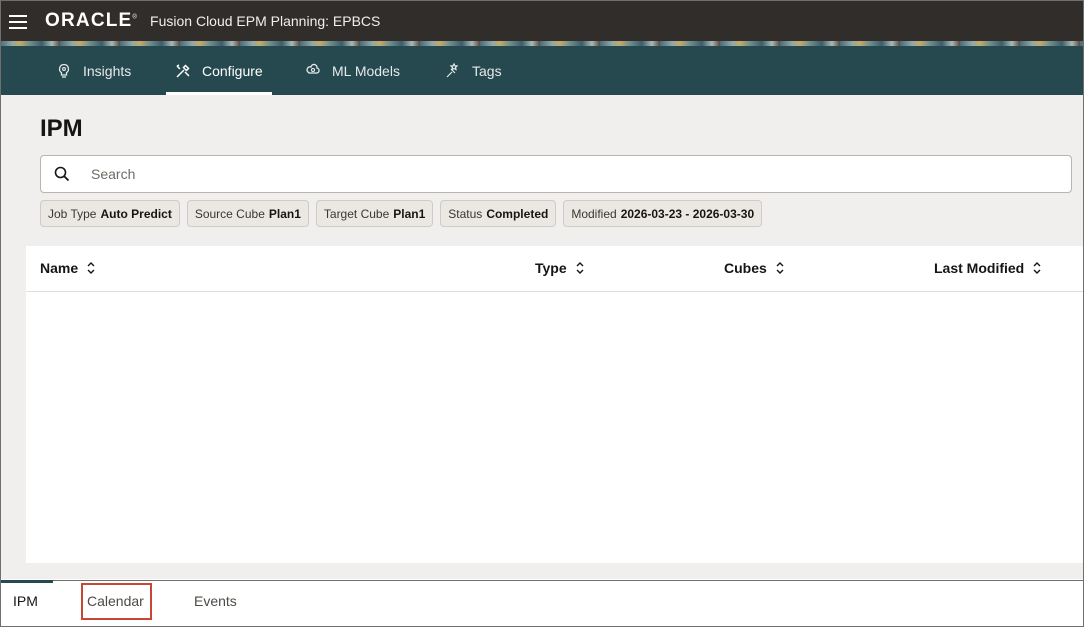 The image size is (1084, 627). I want to click on oracle-logo: ORACLE®, so click(92, 20).